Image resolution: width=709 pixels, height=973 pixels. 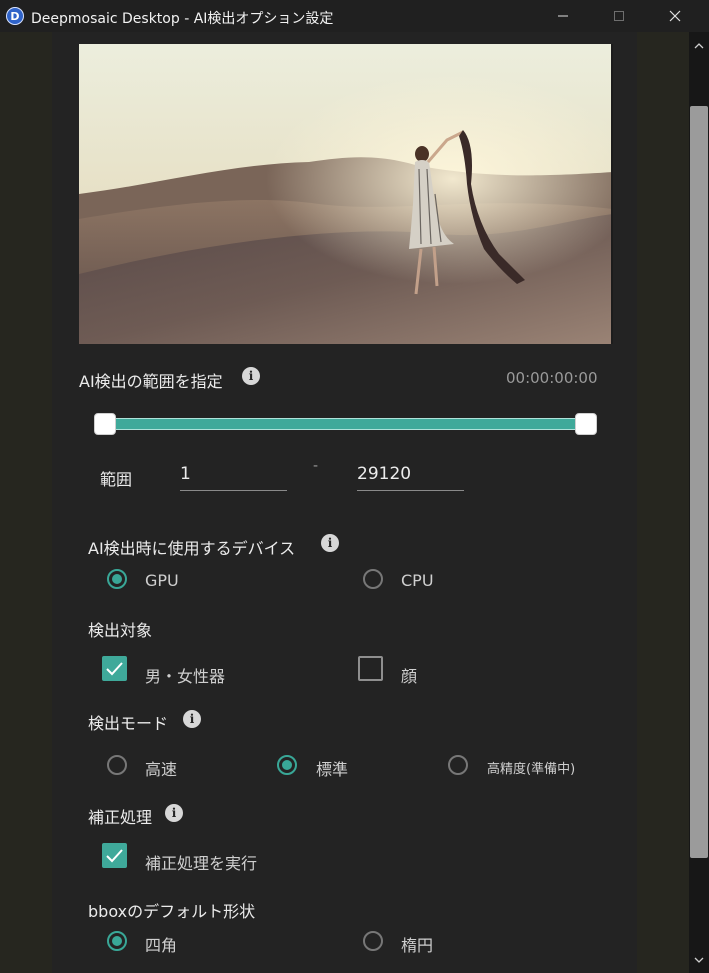 What do you see at coordinates (586, 424) in the screenshot?
I see `range-slider-end-handle` at bounding box center [586, 424].